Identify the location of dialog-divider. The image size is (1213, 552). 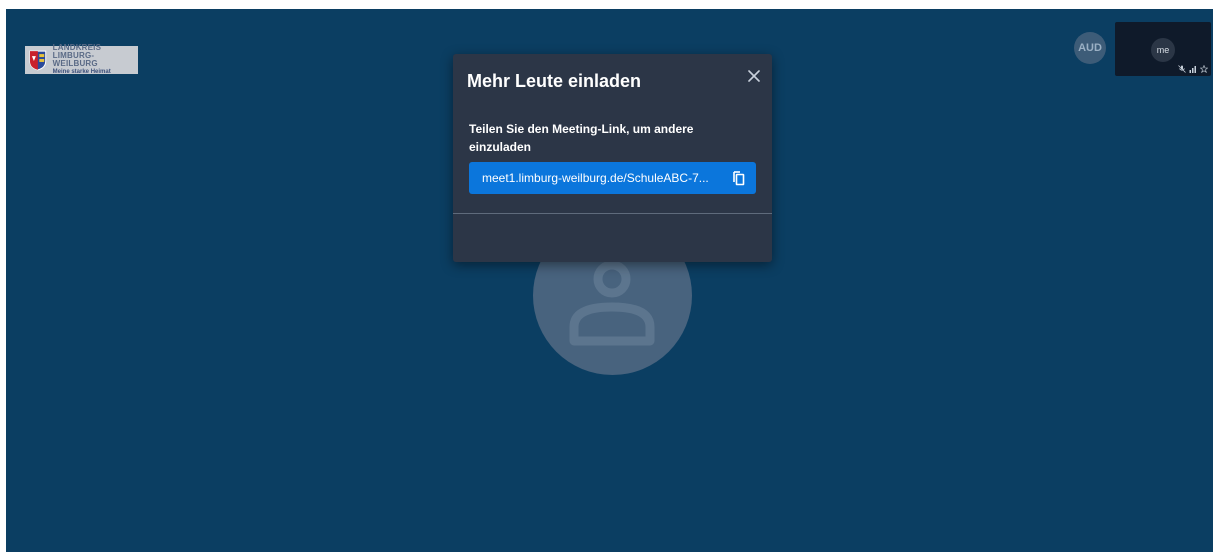
(612, 213).